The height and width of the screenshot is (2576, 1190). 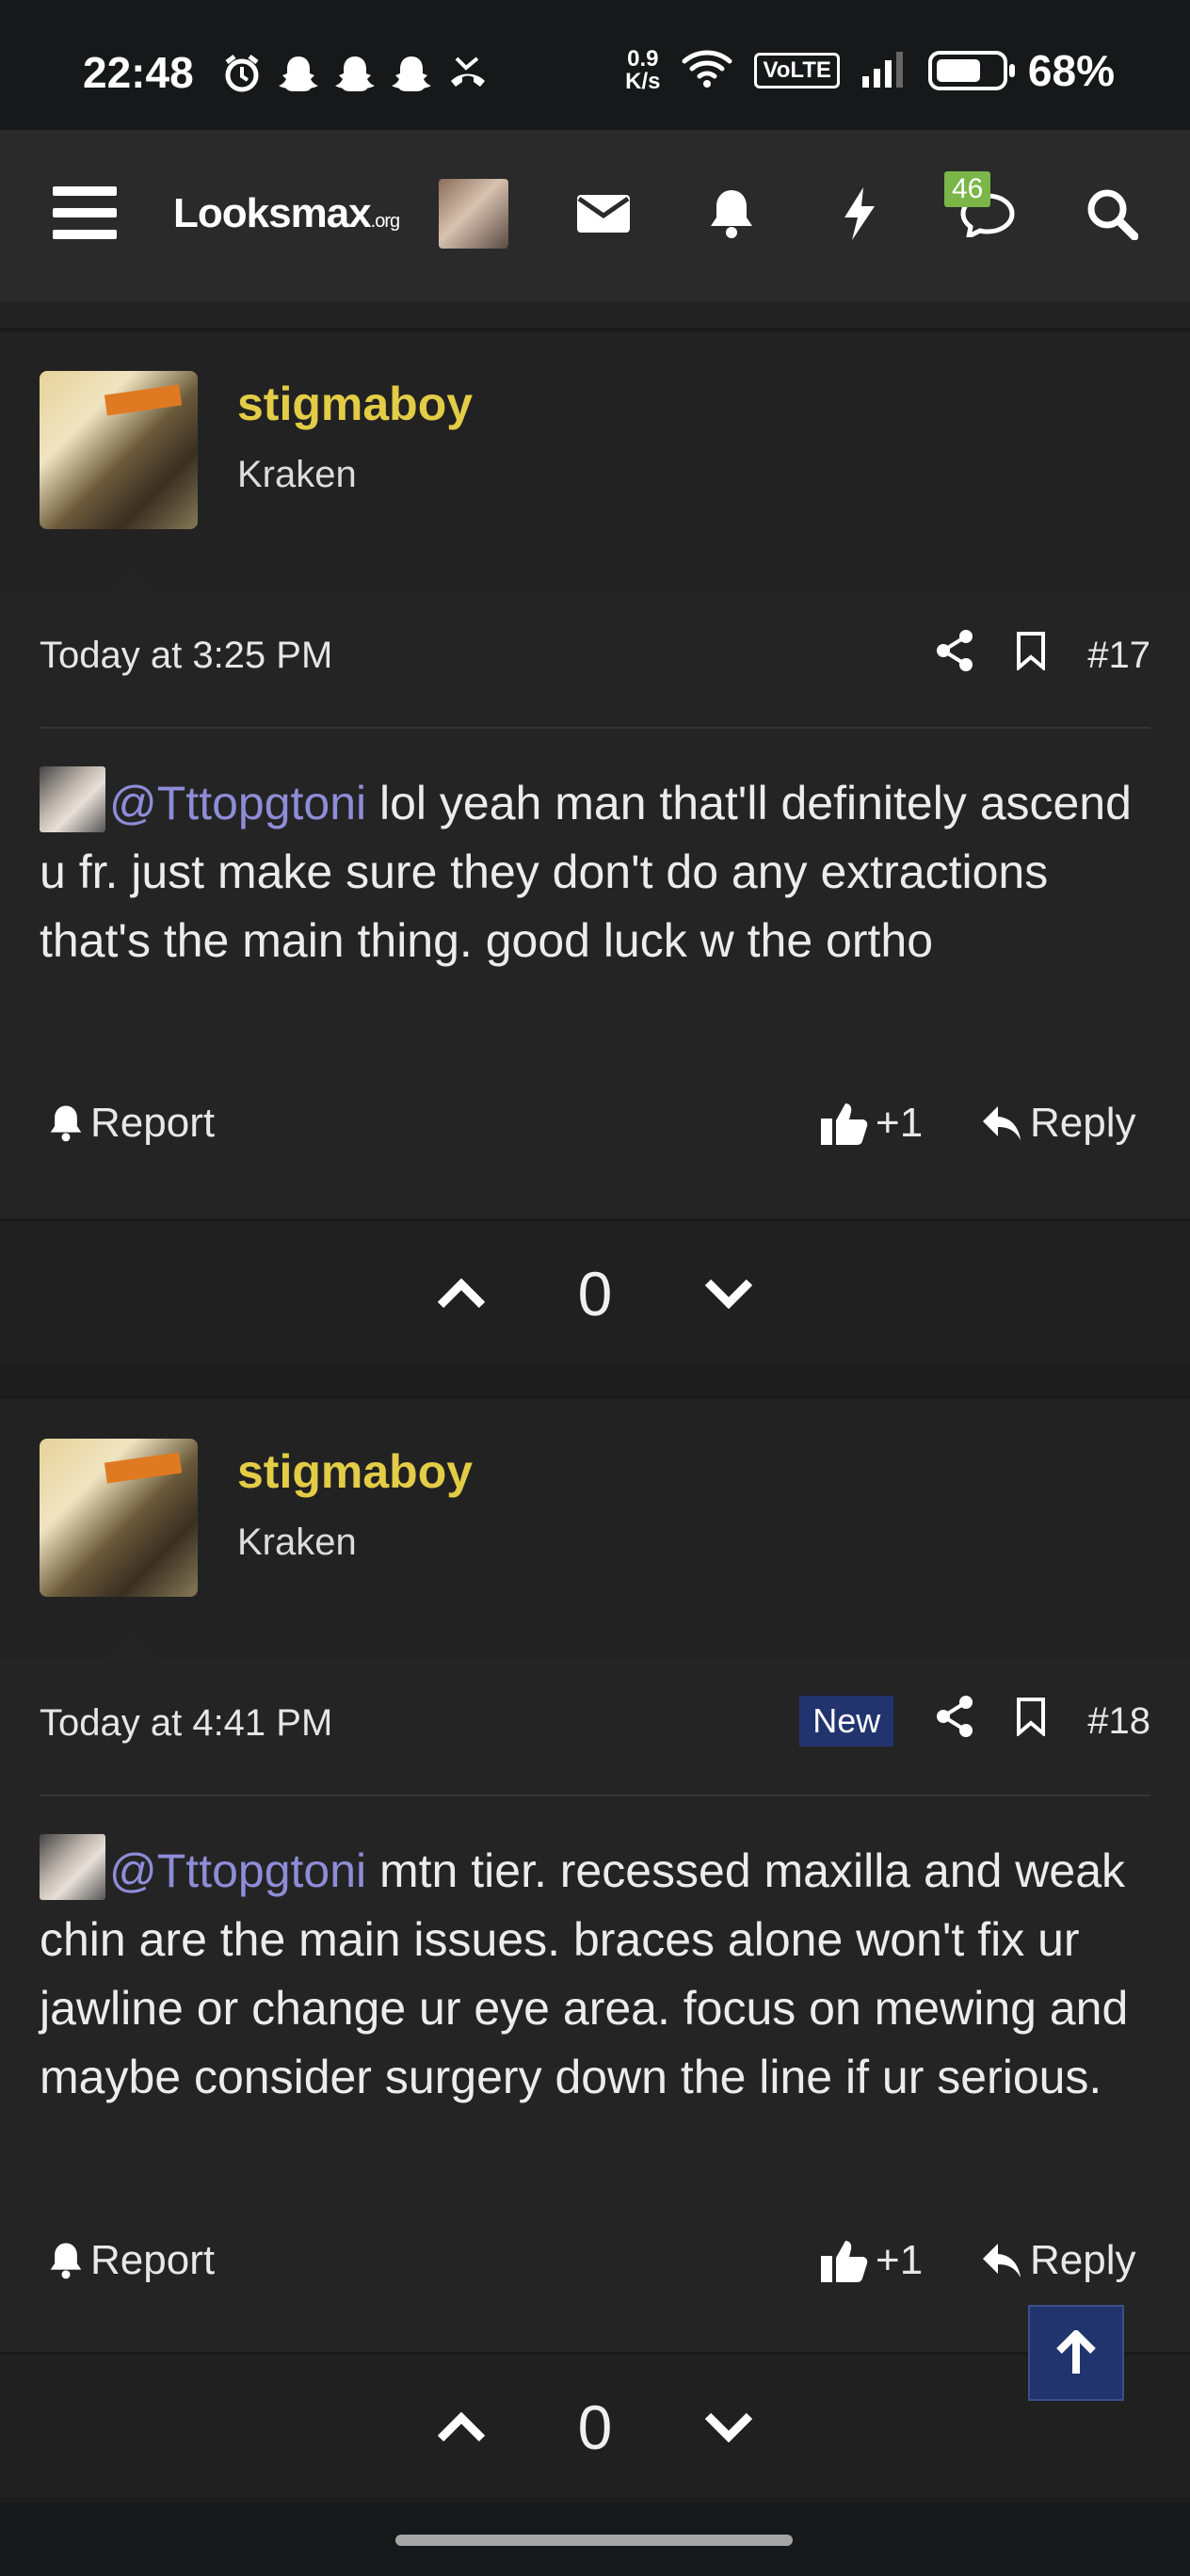 I want to click on bolt-icon, so click(x=859, y=214).